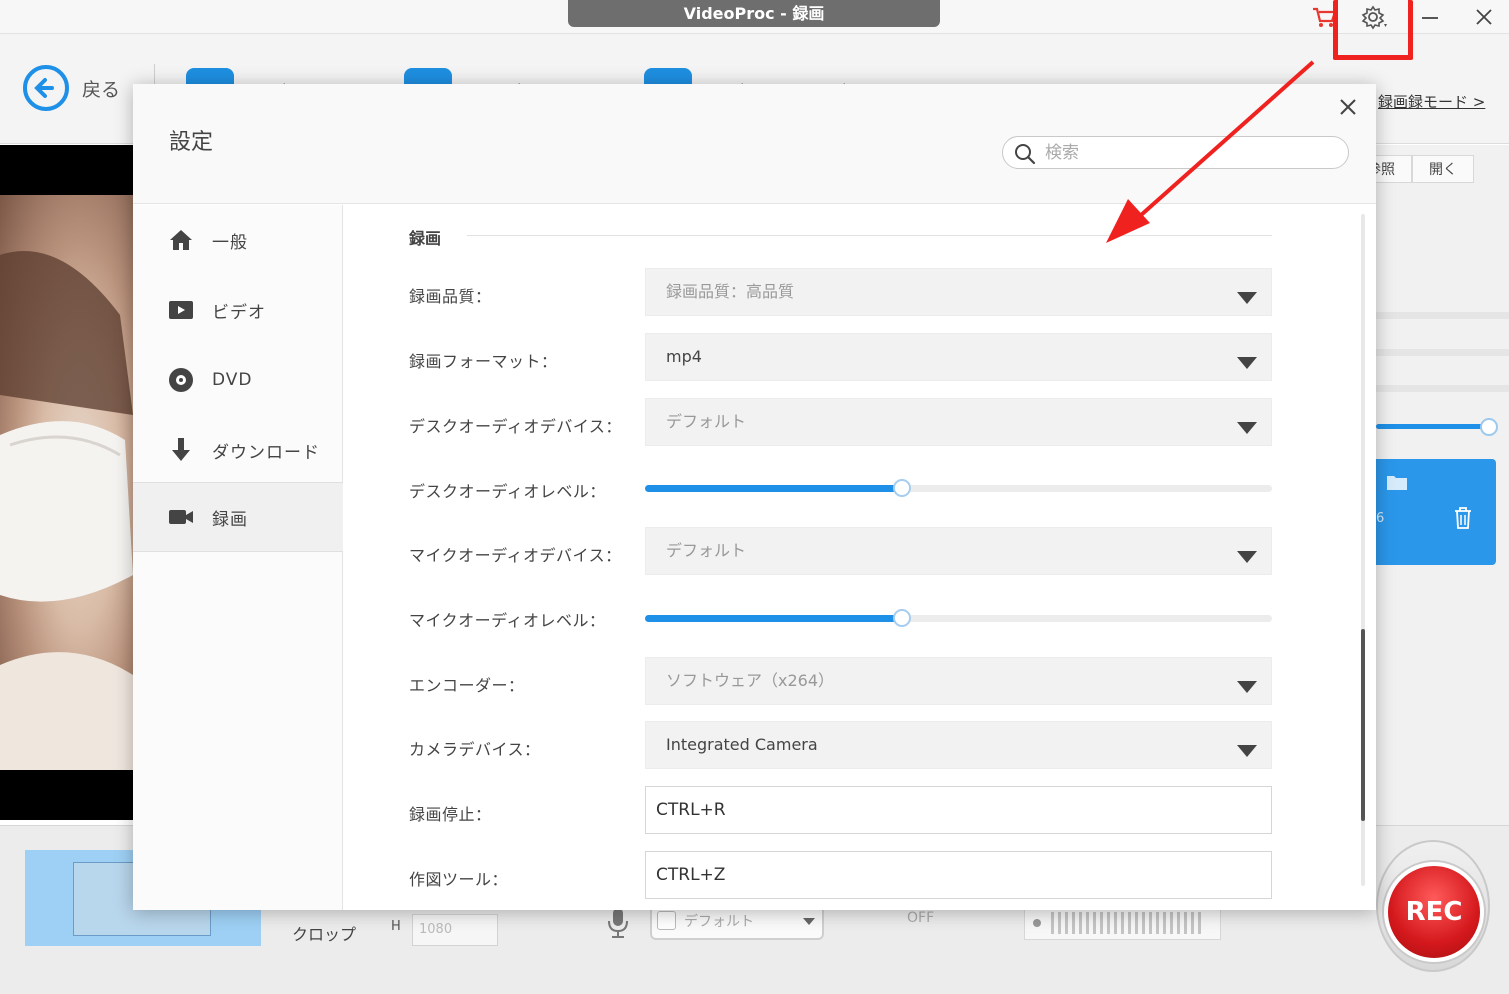 The image size is (1509, 994). Describe the element at coordinates (101, 89) in the screenshot. I see `back-label: 戻る` at that location.